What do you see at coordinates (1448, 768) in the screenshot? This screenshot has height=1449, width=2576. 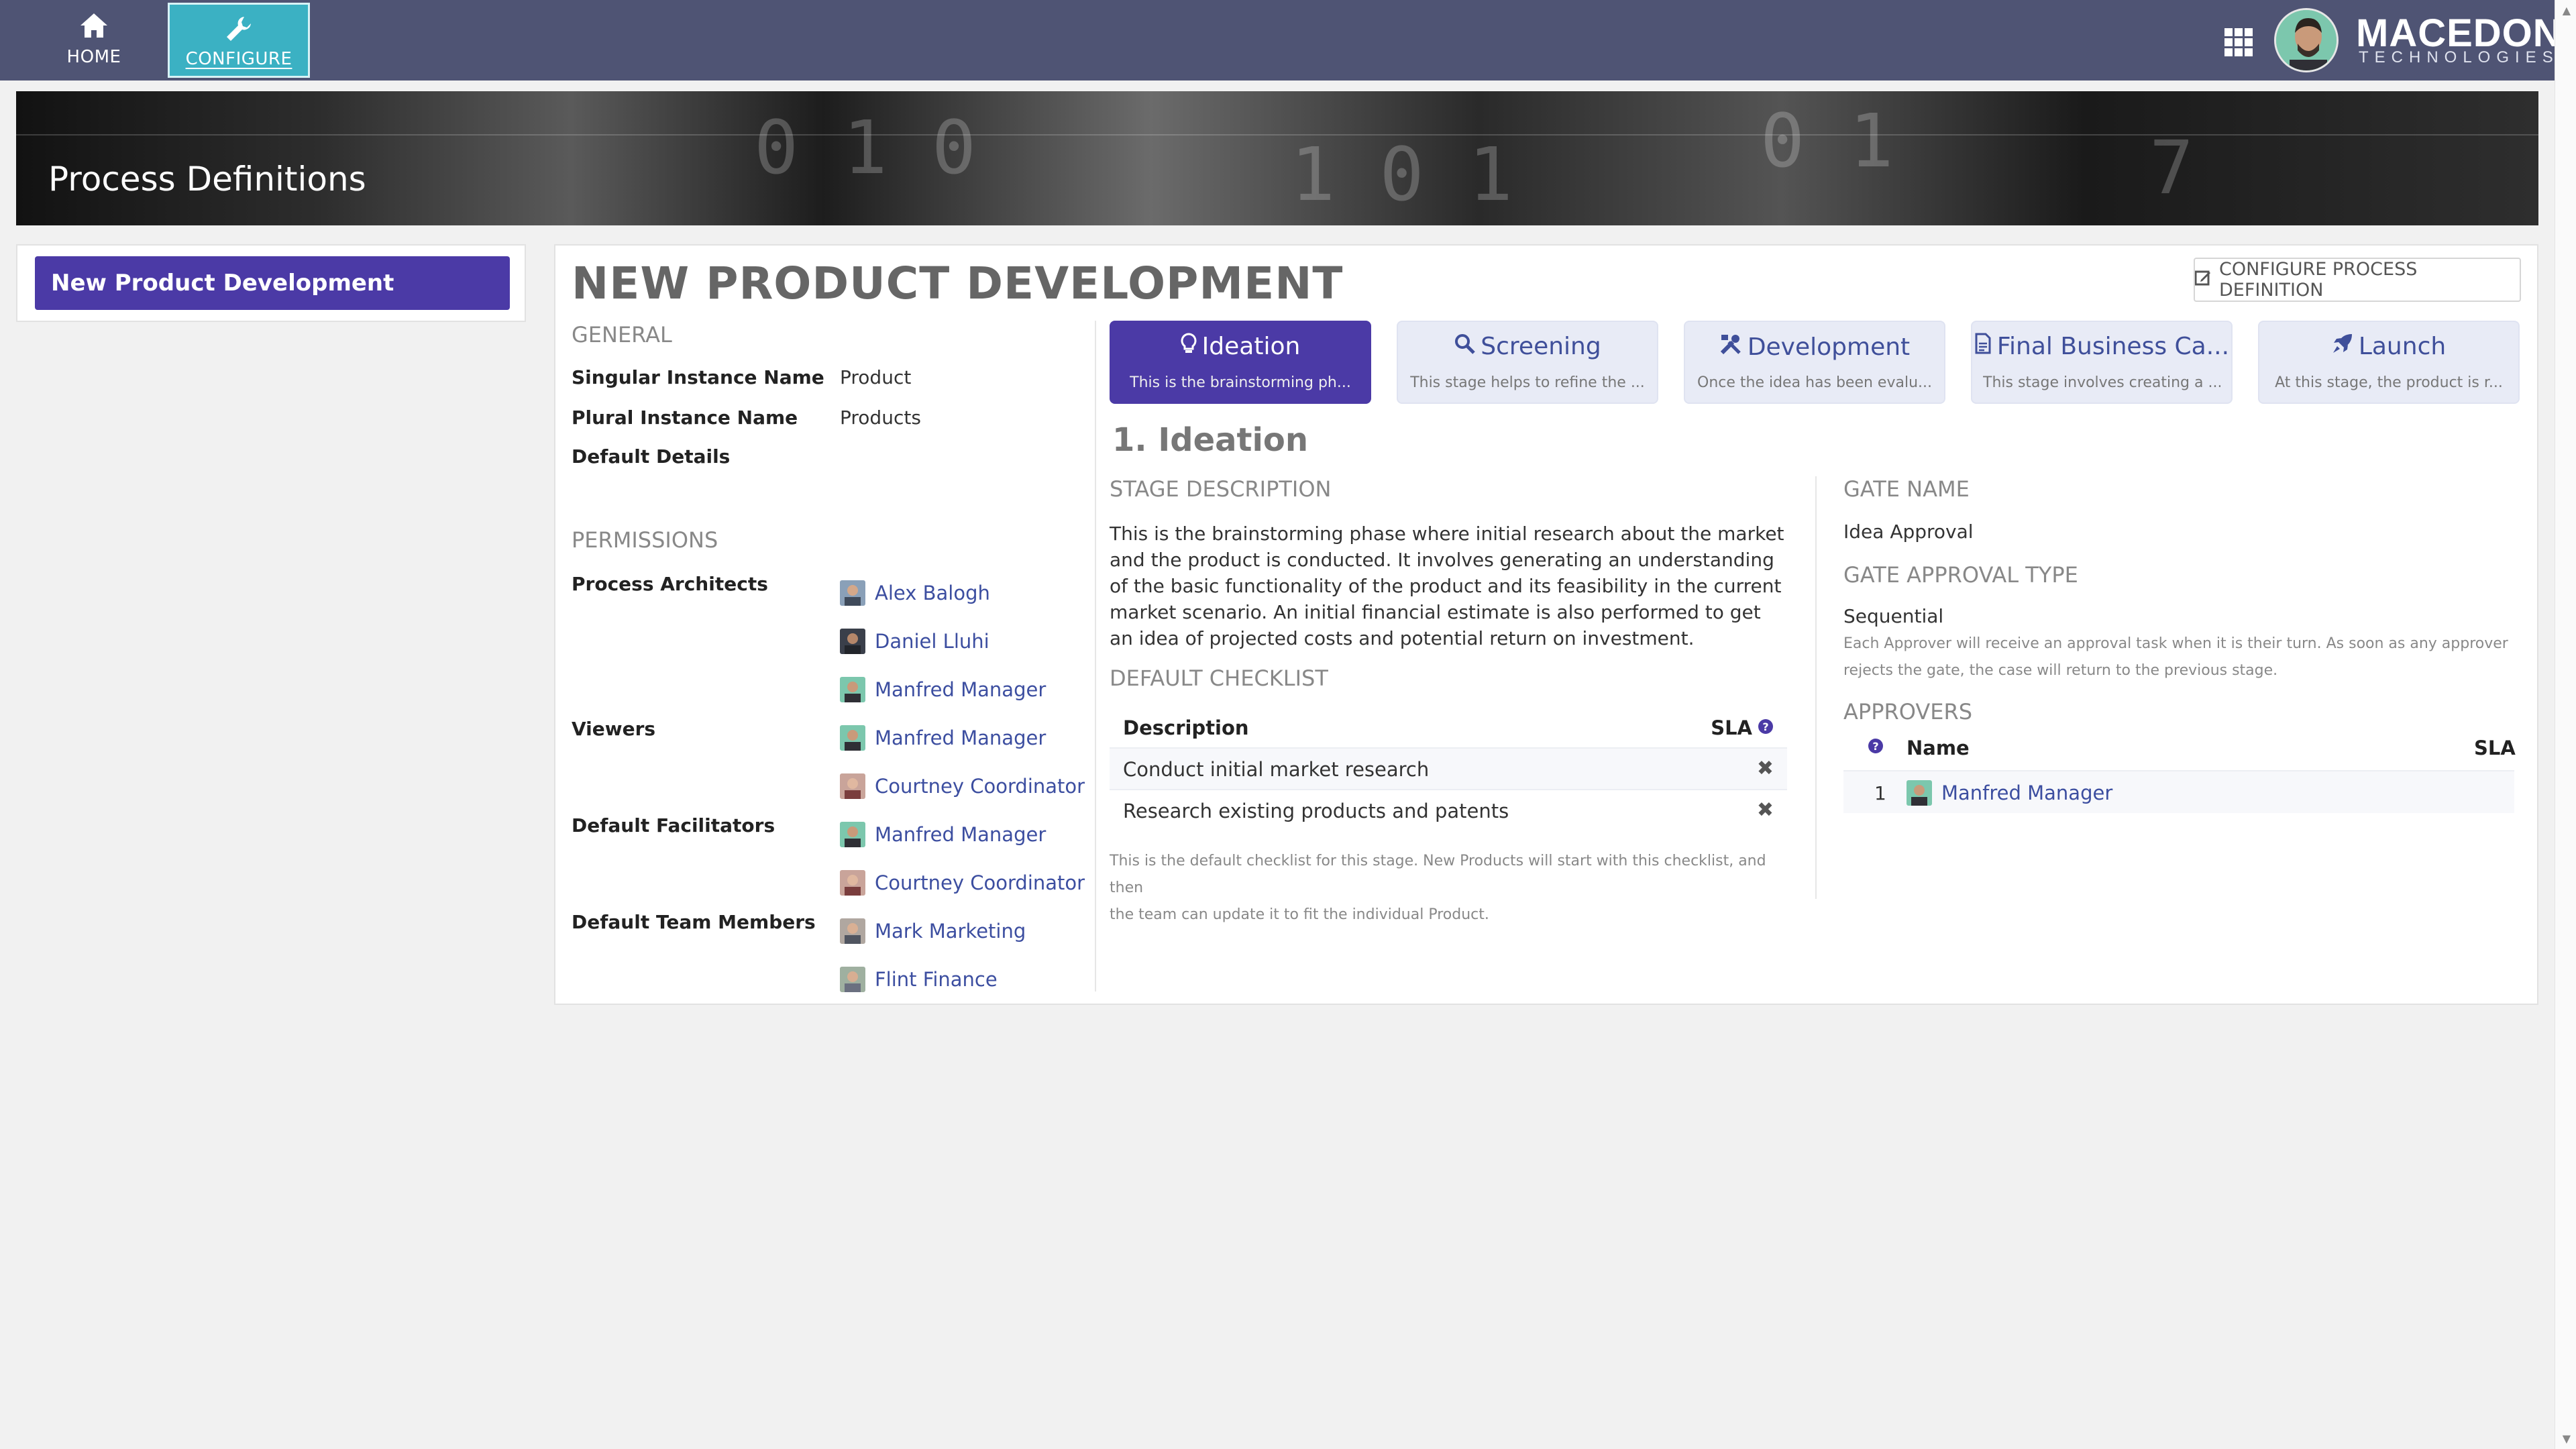 I see `checklist-row: Conduct initial market research ✖` at bounding box center [1448, 768].